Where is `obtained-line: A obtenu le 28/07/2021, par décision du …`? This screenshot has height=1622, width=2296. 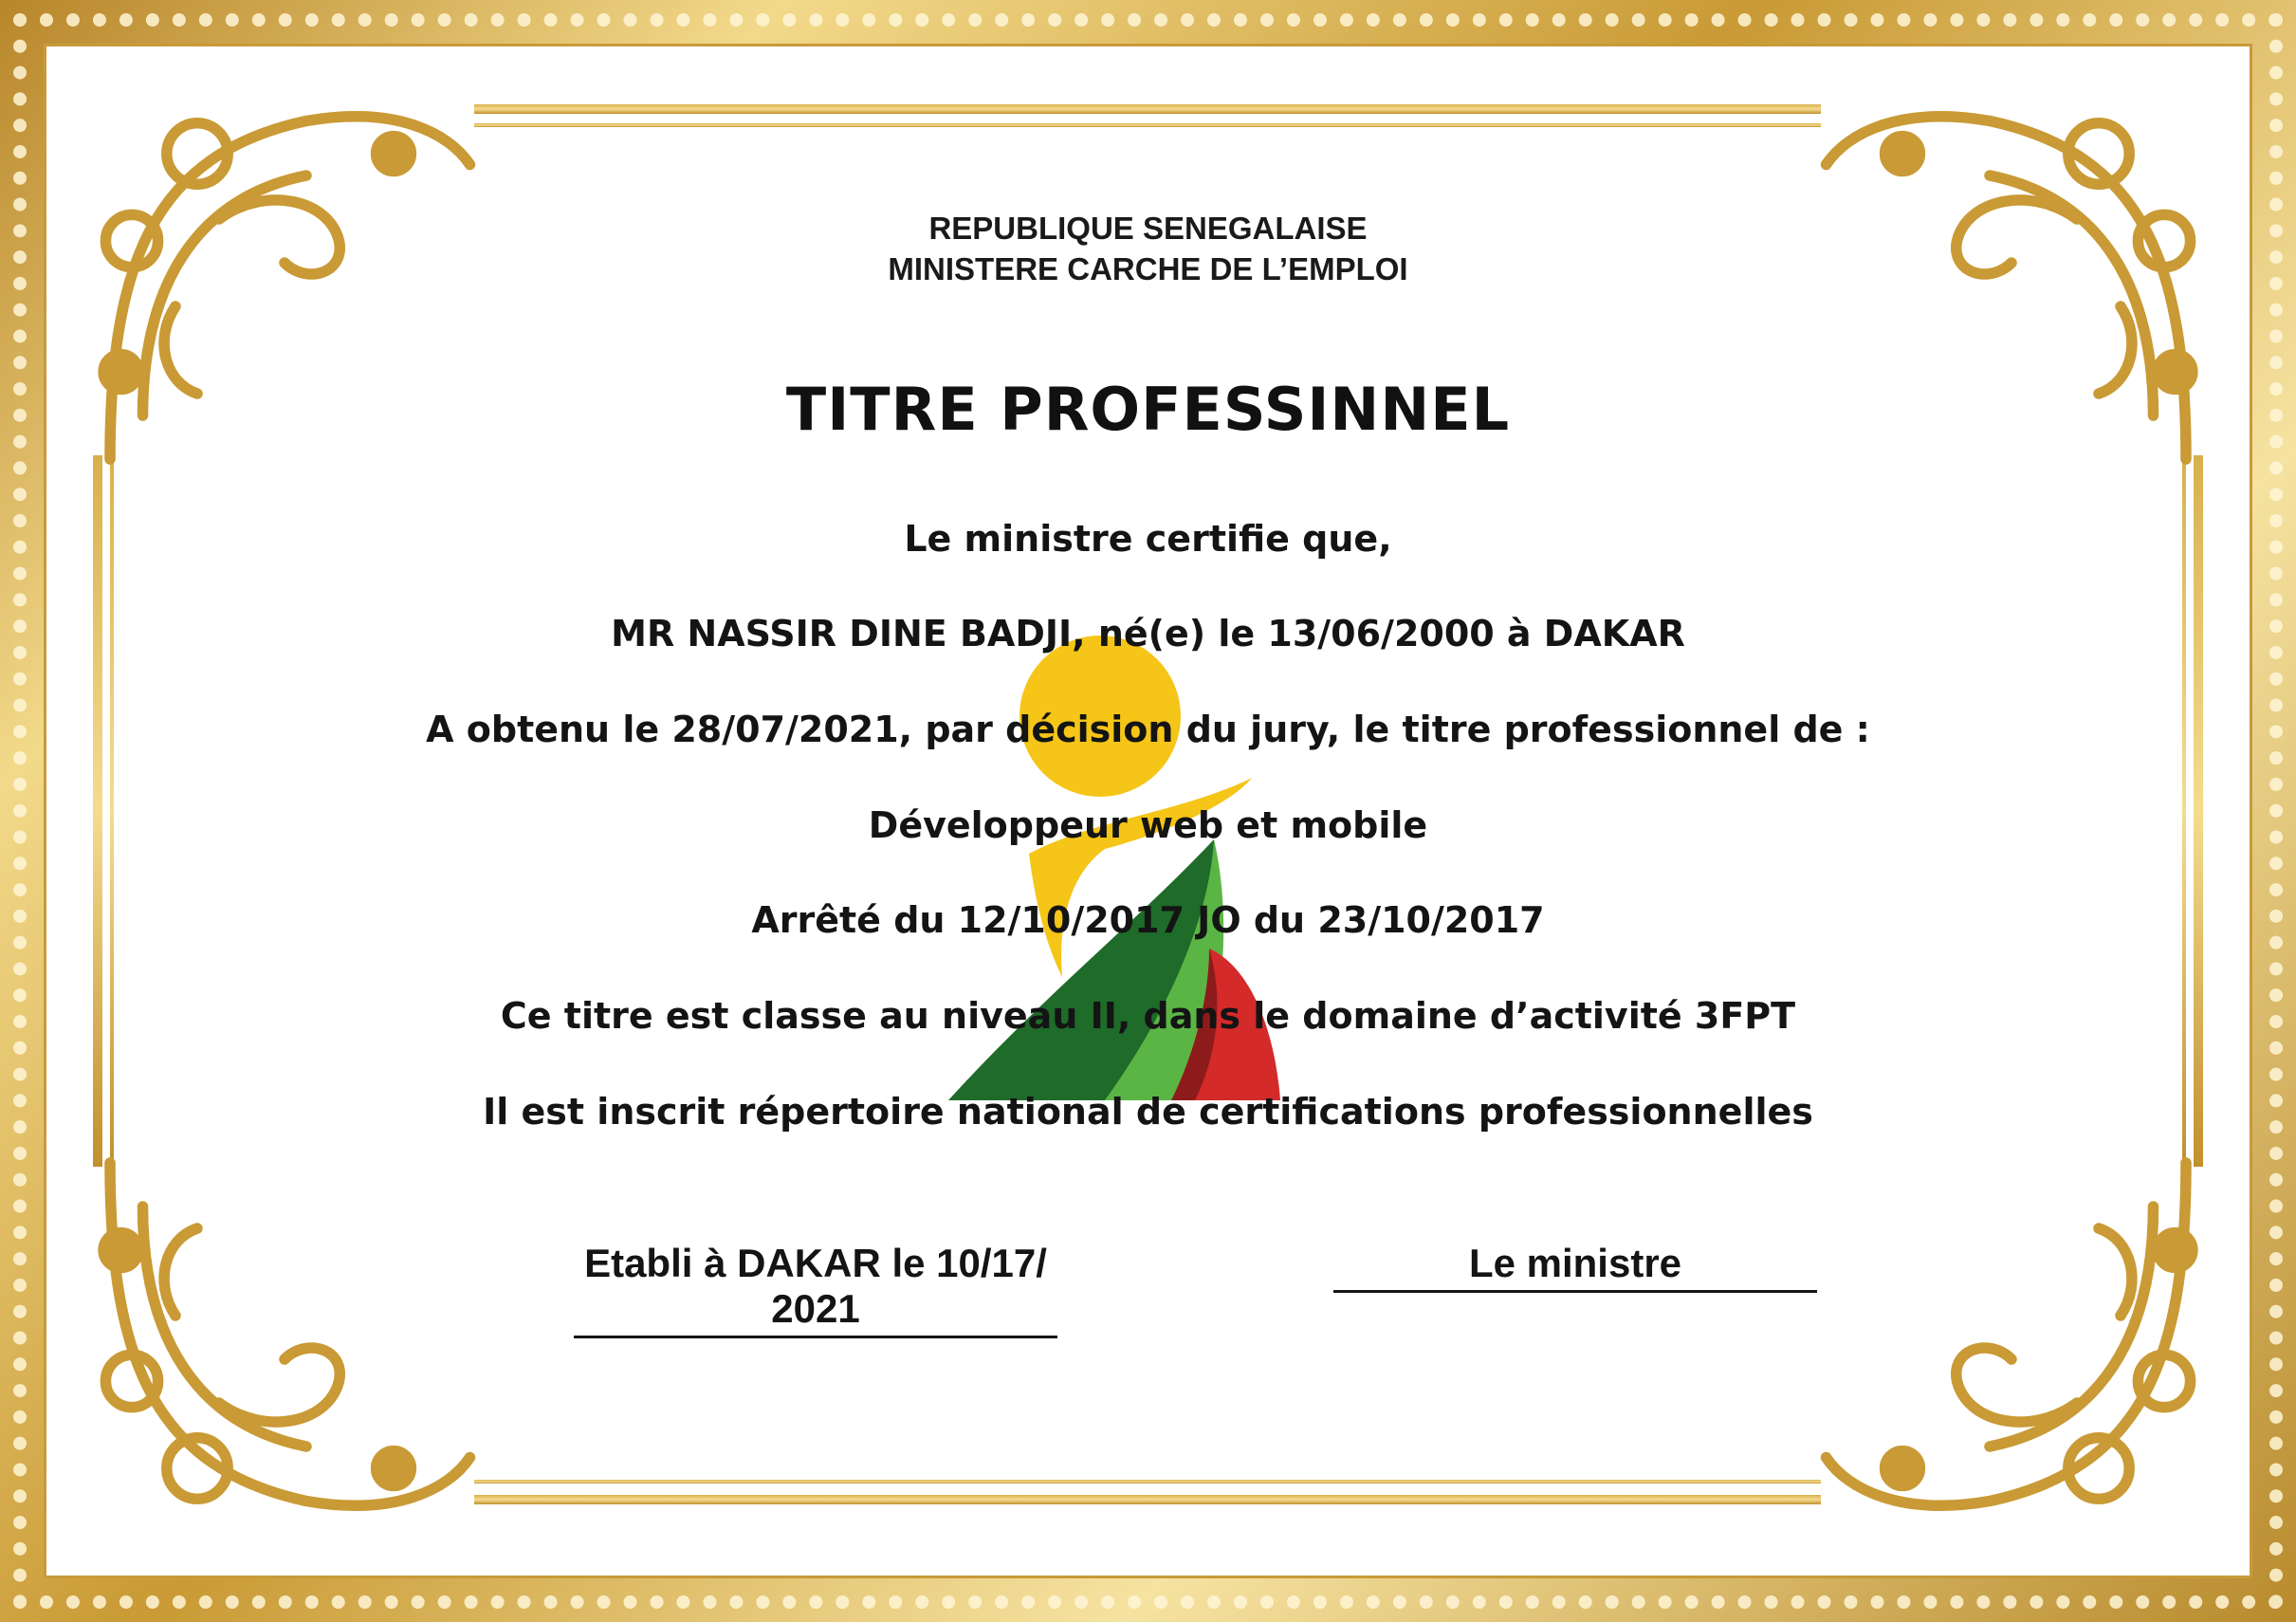 obtained-line: A obtenu le 28/07/2021, par décision du … is located at coordinates (1148, 729).